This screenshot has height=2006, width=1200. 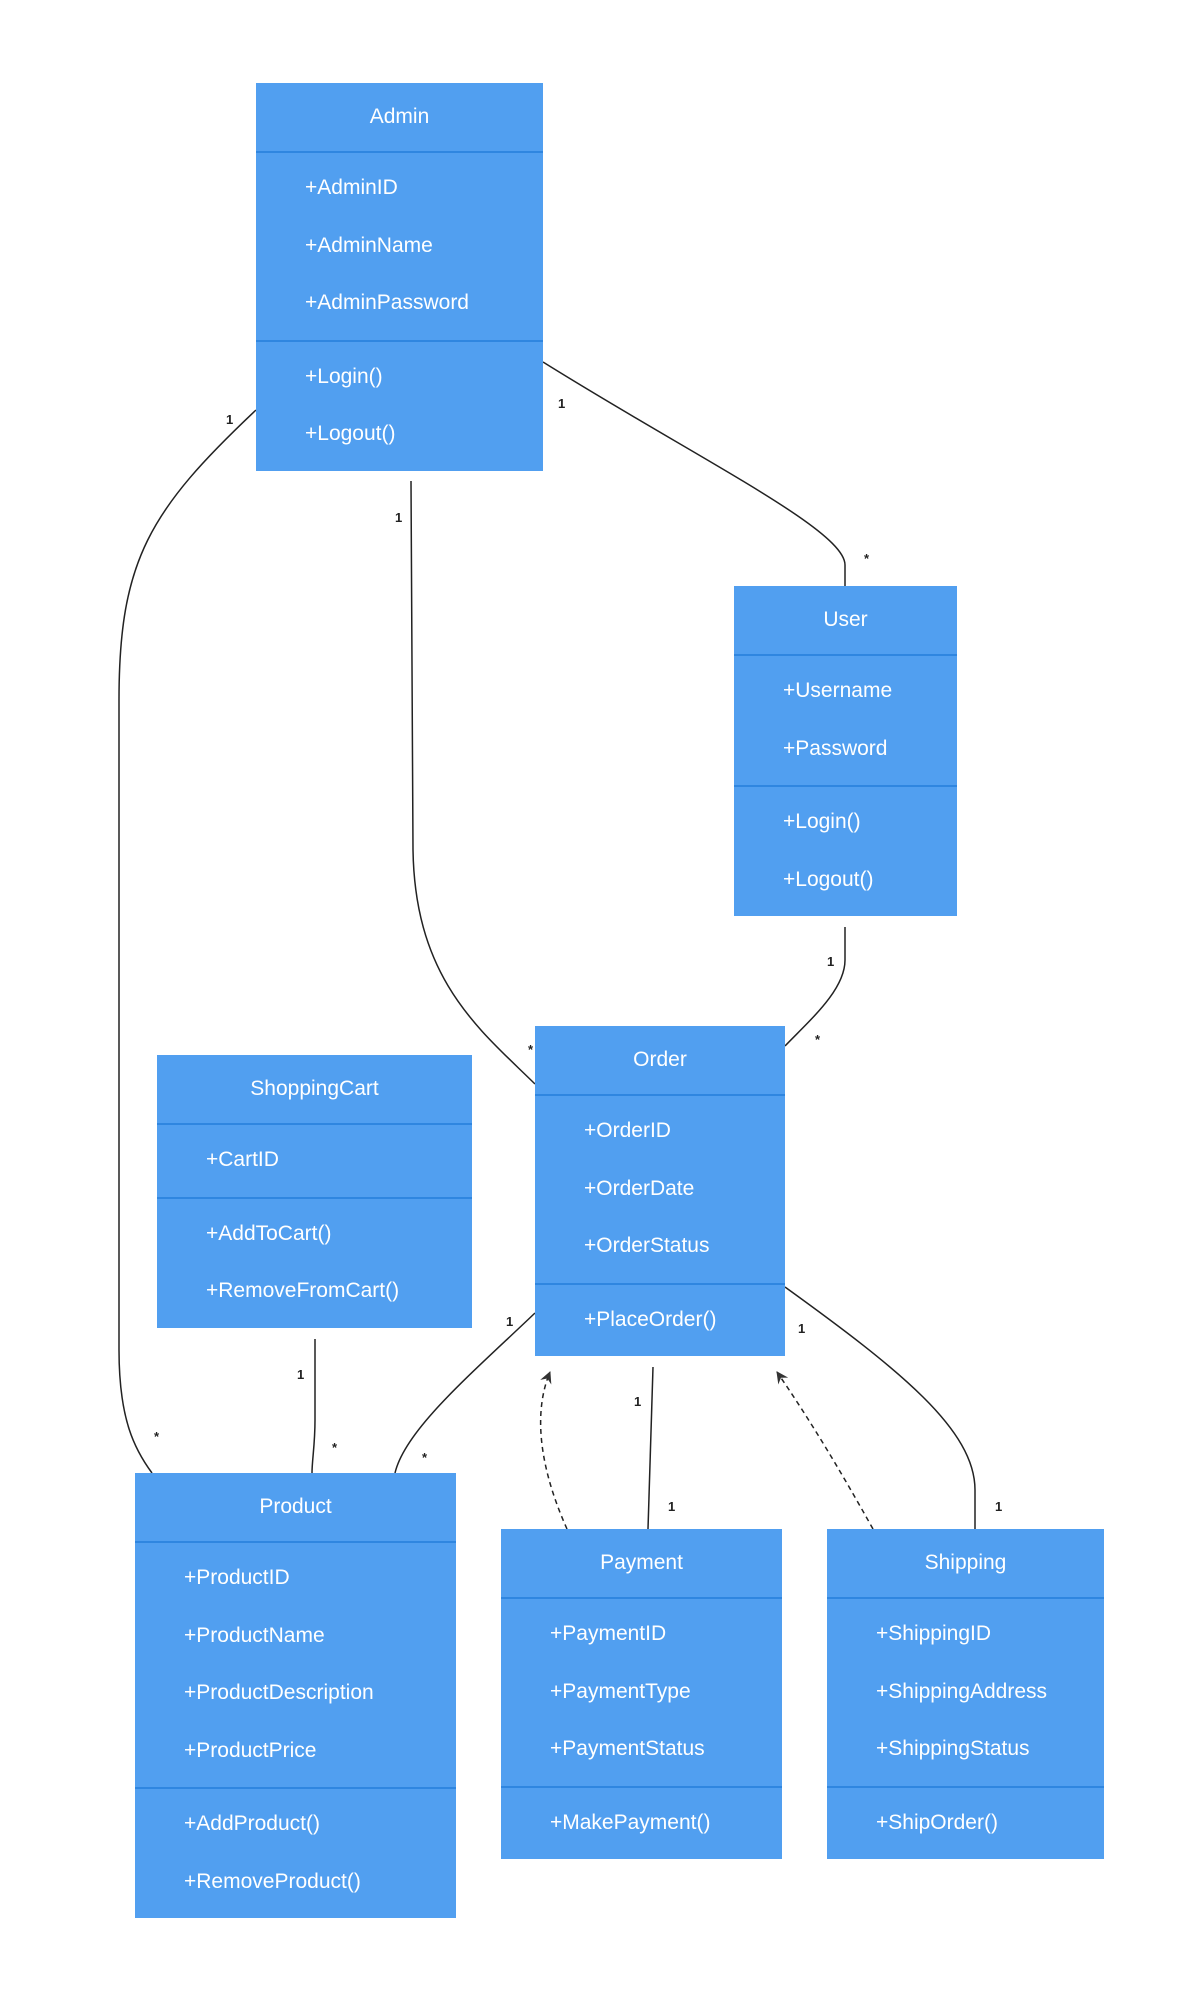 What do you see at coordinates (937, 1822) in the screenshot?
I see `method-item: +ShipOrder()` at bounding box center [937, 1822].